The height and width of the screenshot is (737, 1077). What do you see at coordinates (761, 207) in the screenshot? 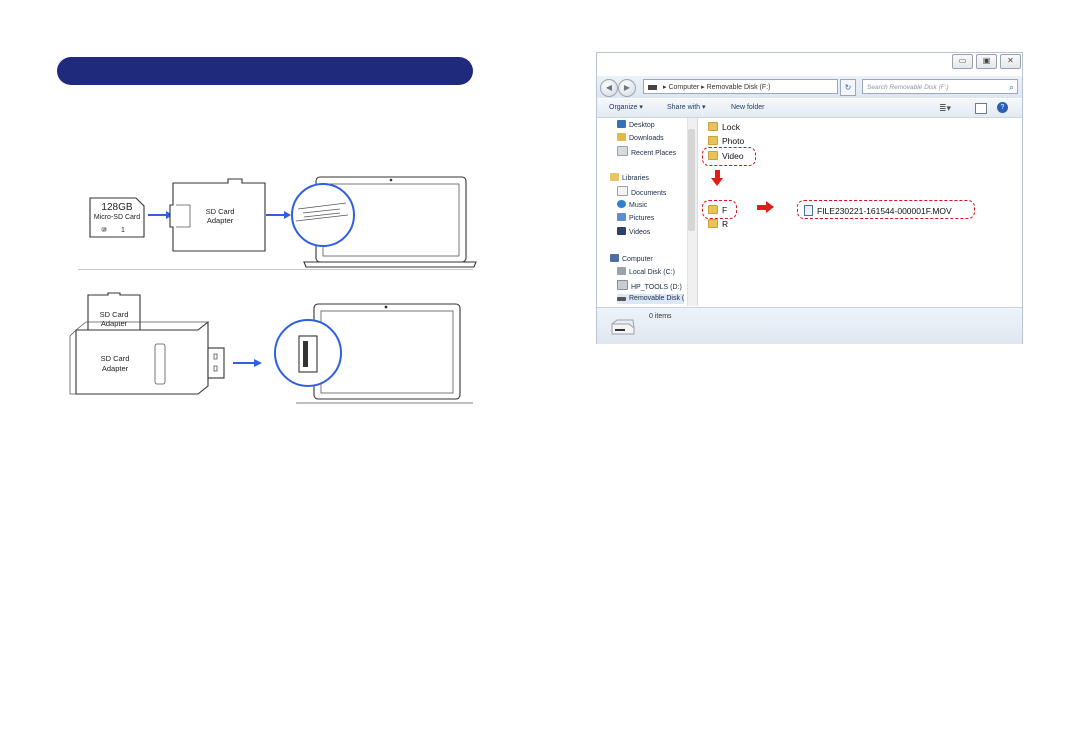
I see `right-arrow-stem` at bounding box center [761, 207].